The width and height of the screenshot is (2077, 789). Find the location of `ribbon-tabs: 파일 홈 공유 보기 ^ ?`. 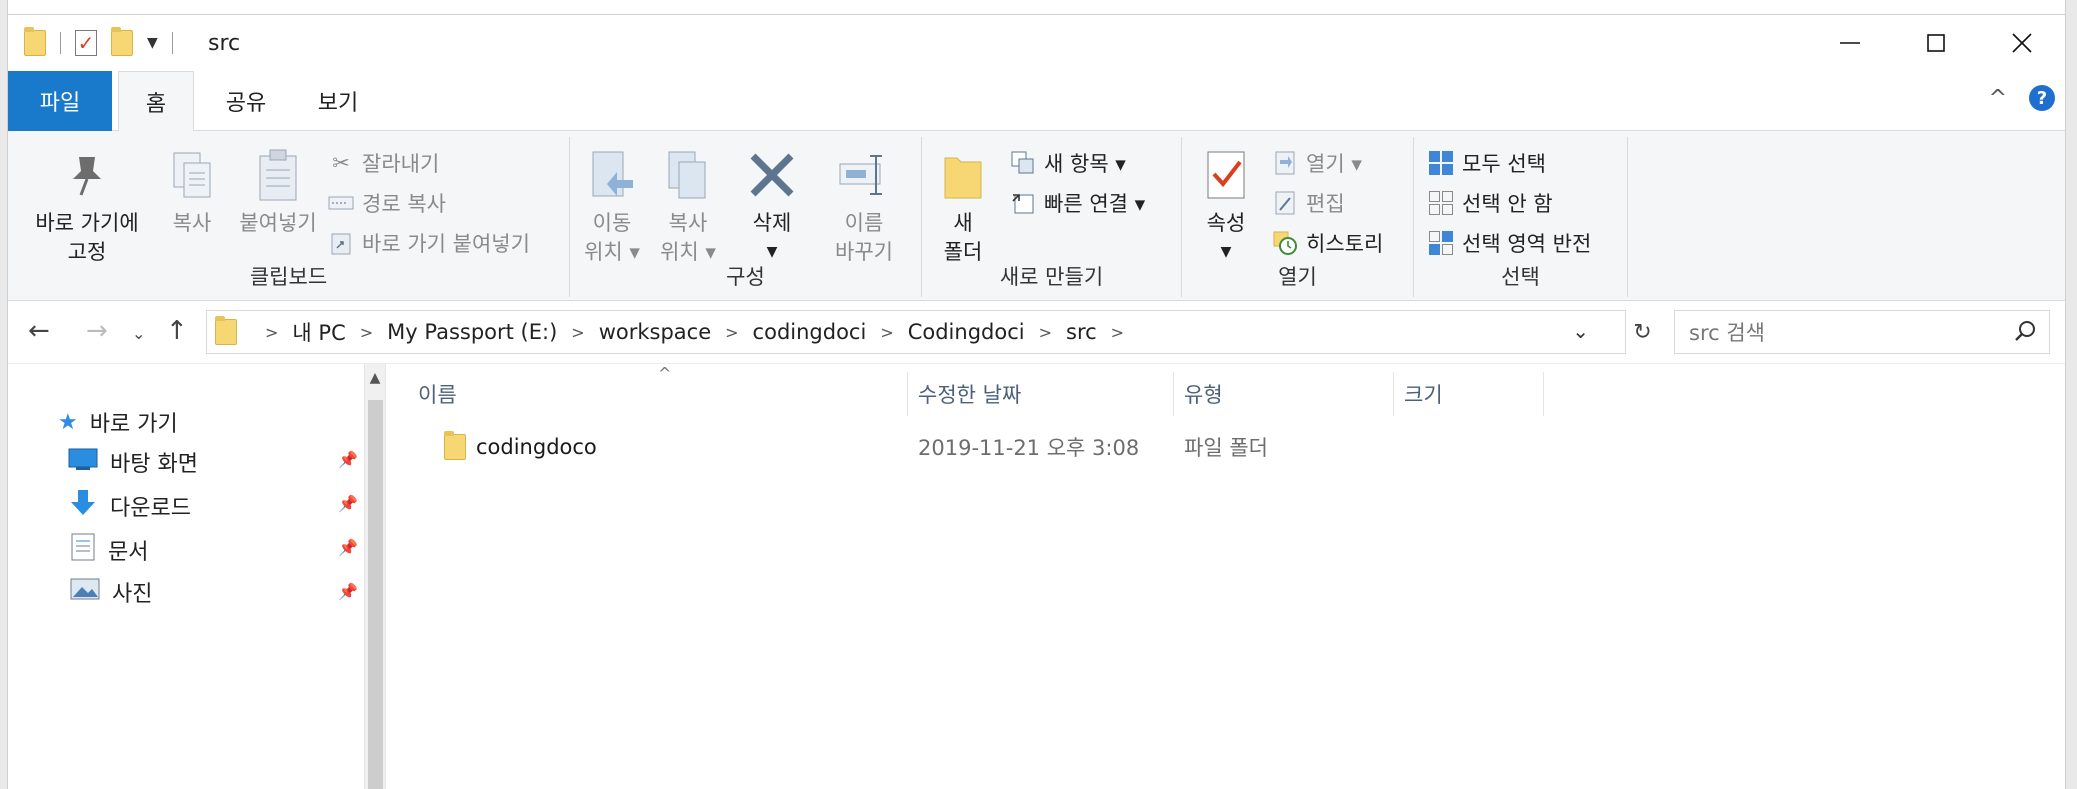

ribbon-tabs: 파일 홈 공유 보기 ^ ? is located at coordinates (1036, 101).